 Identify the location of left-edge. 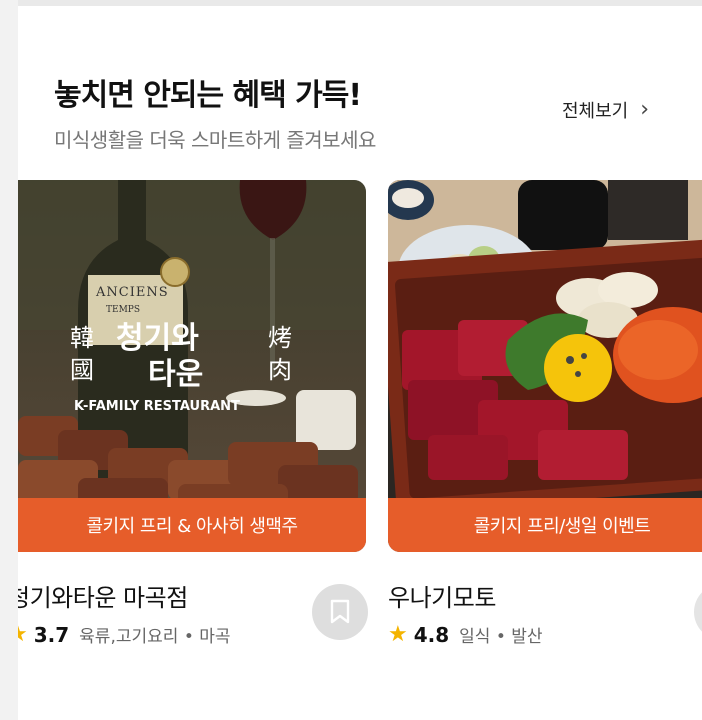
(9, 360).